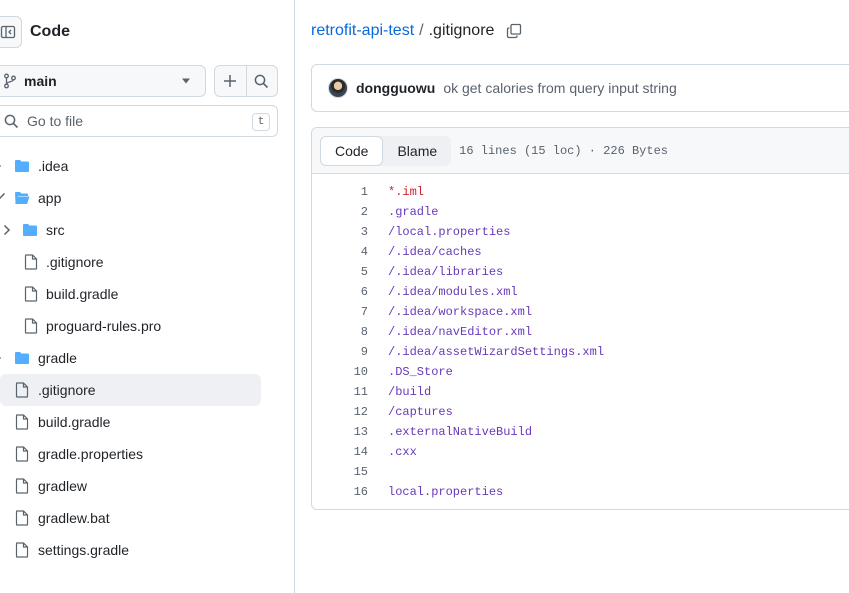 The image size is (849, 593). What do you see at coordinates (348, 292) in the screenshot?
I see `line-number: 6` at bounding box center [348, 292].